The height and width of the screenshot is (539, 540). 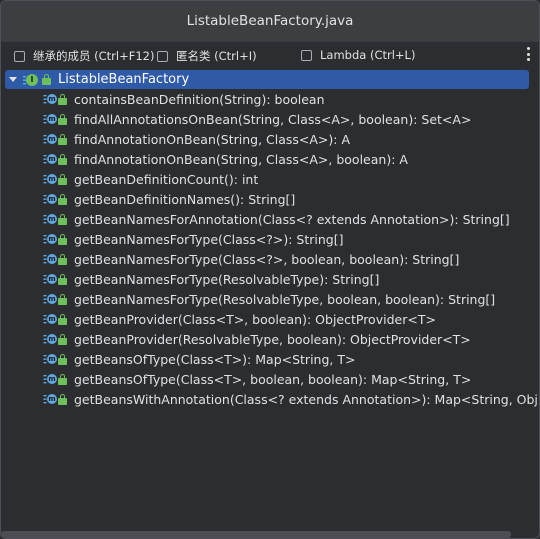 I want to click on chevron-down-icon, so click(x=13, y=79).